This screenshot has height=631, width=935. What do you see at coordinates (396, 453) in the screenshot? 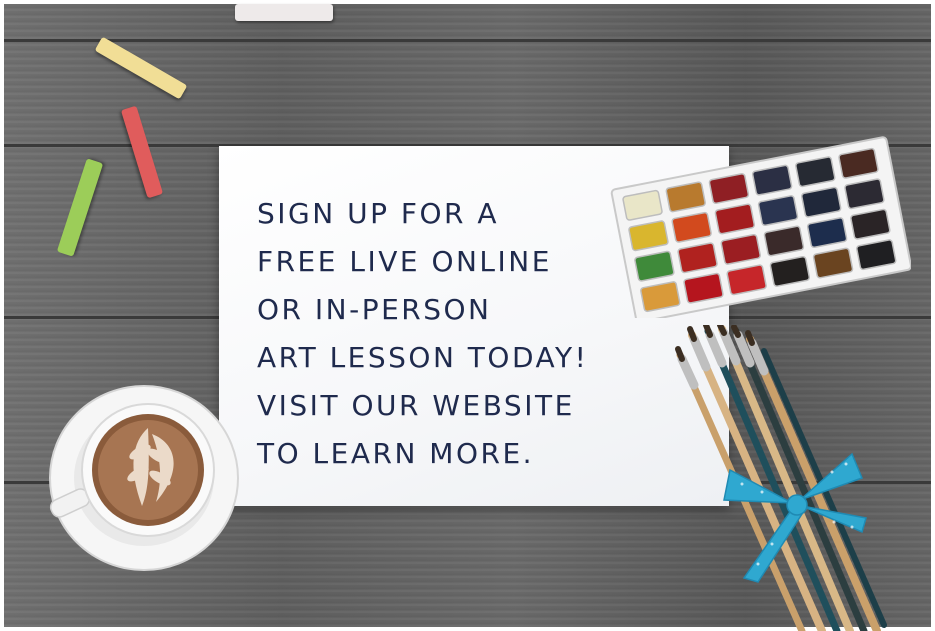
I see `promo-line: TO LEARN MORE.` at bounding box center [396, 453].